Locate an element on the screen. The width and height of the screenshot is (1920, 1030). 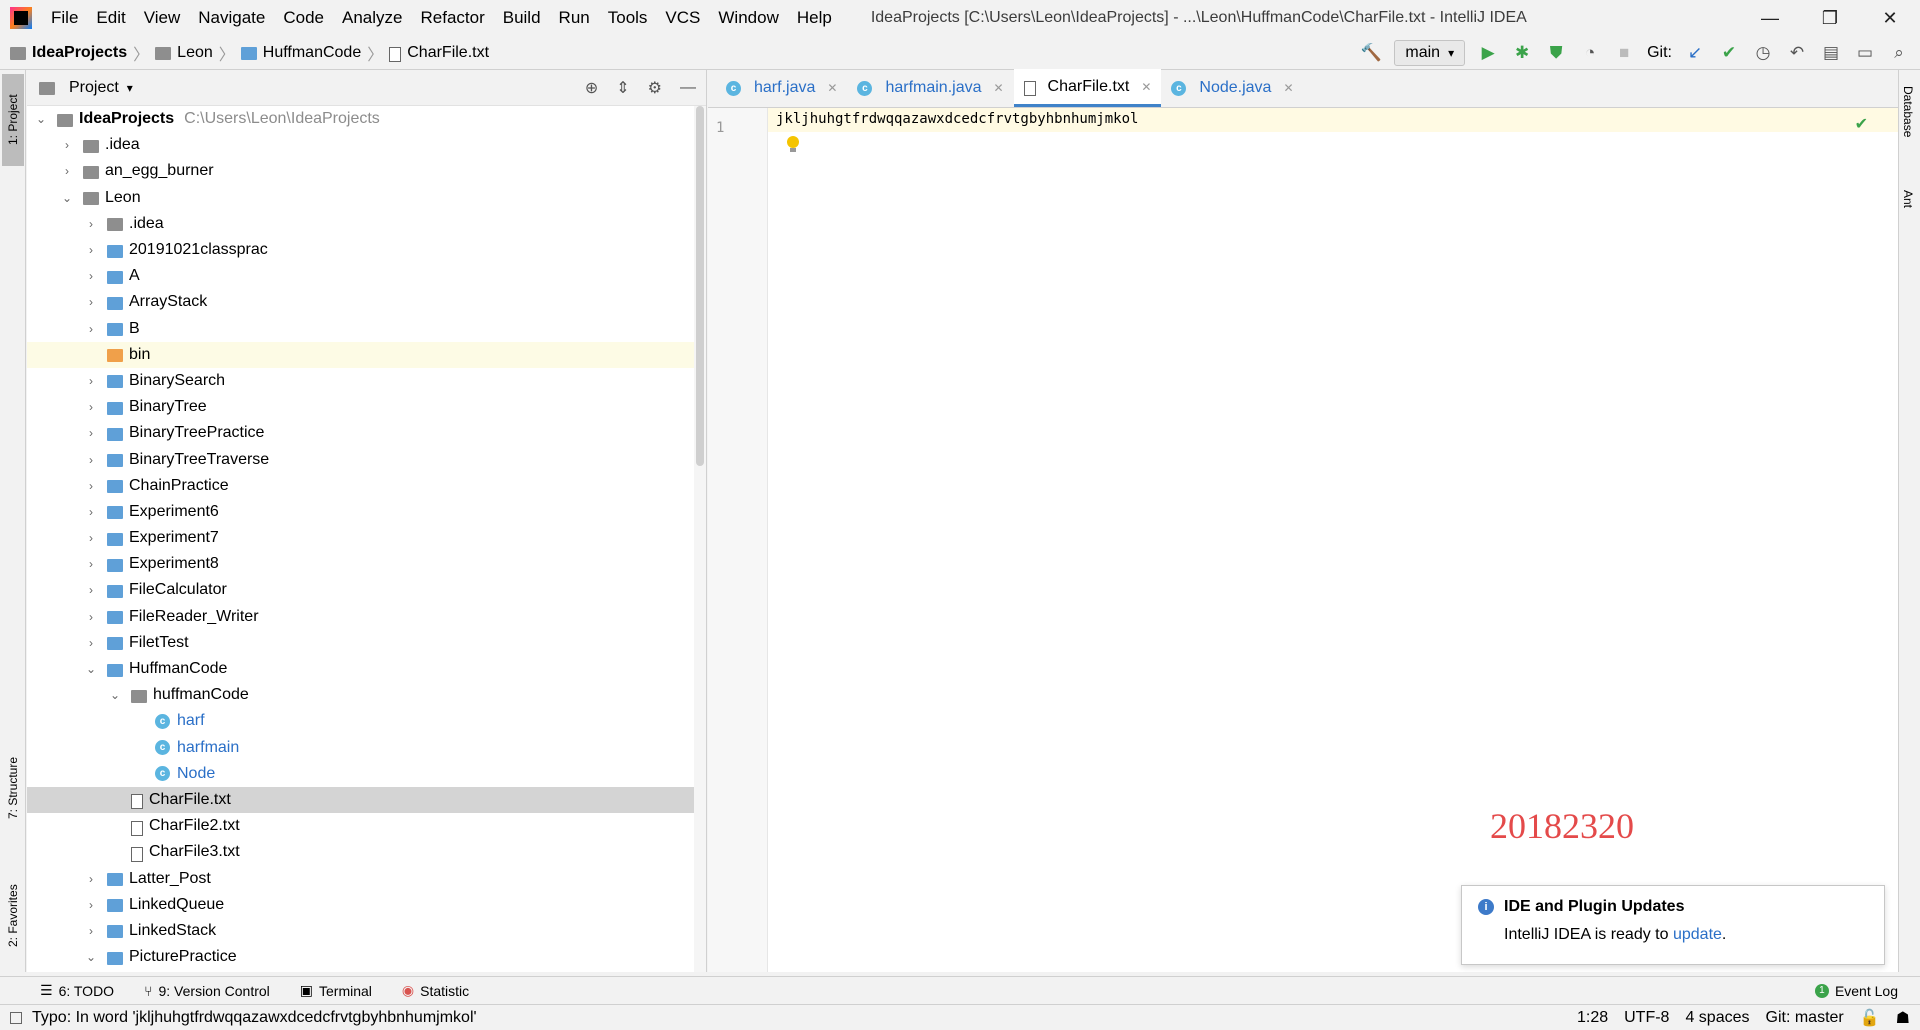
tree-item: › FiletTest is located at coordinates (366, 643).